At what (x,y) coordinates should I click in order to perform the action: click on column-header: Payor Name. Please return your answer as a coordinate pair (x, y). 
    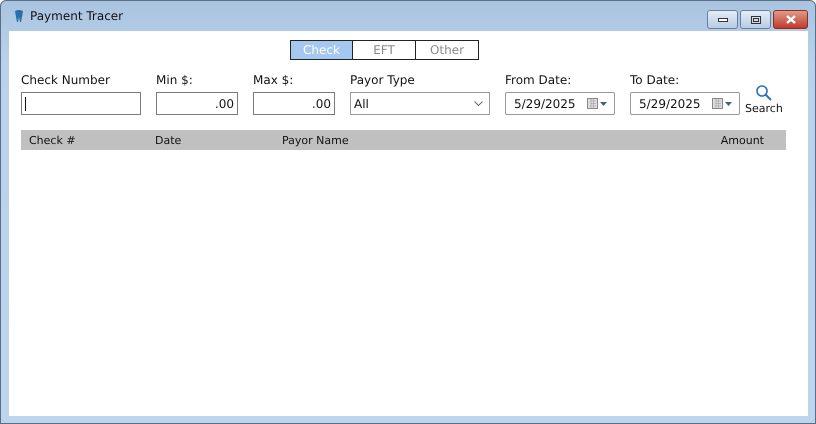
    Looking at the image, I should click on (501, 140).